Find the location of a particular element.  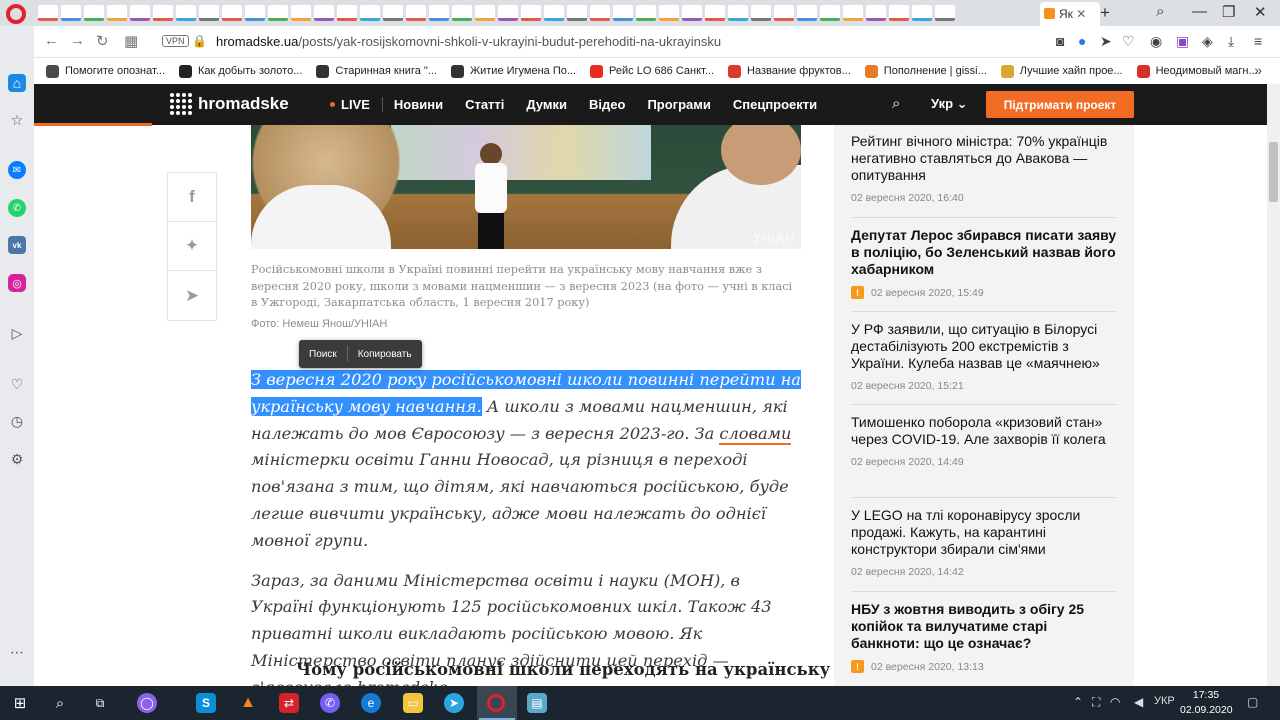

context-search-button: Поиск is located at coordinates (323, 354).